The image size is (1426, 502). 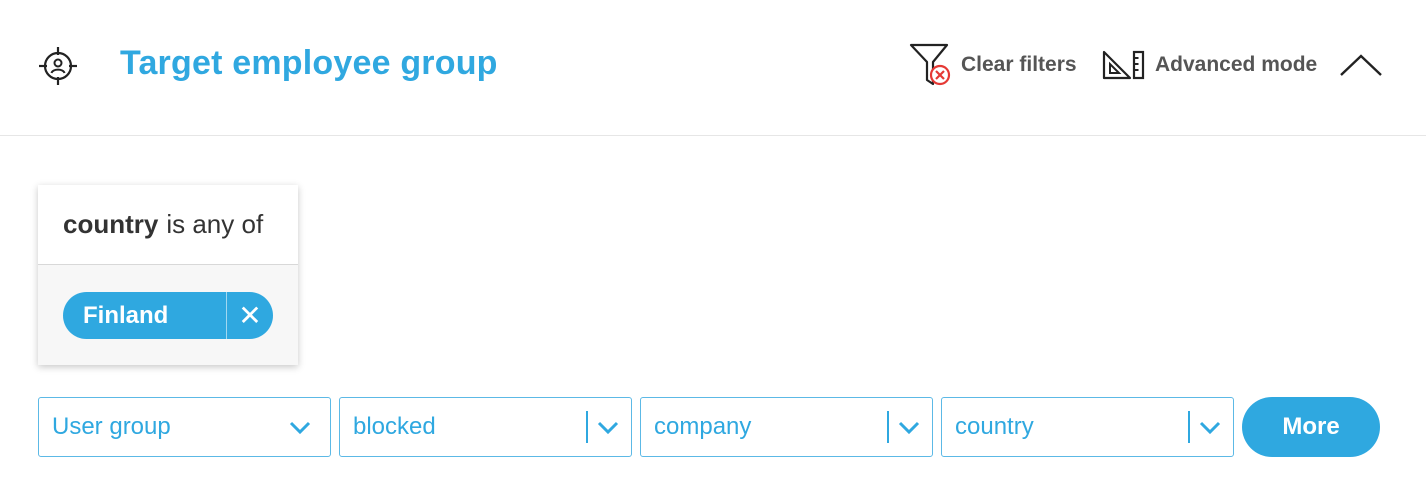 I want to click on filter-card: country is any of Finland ✕, so click(x=168, y=275).